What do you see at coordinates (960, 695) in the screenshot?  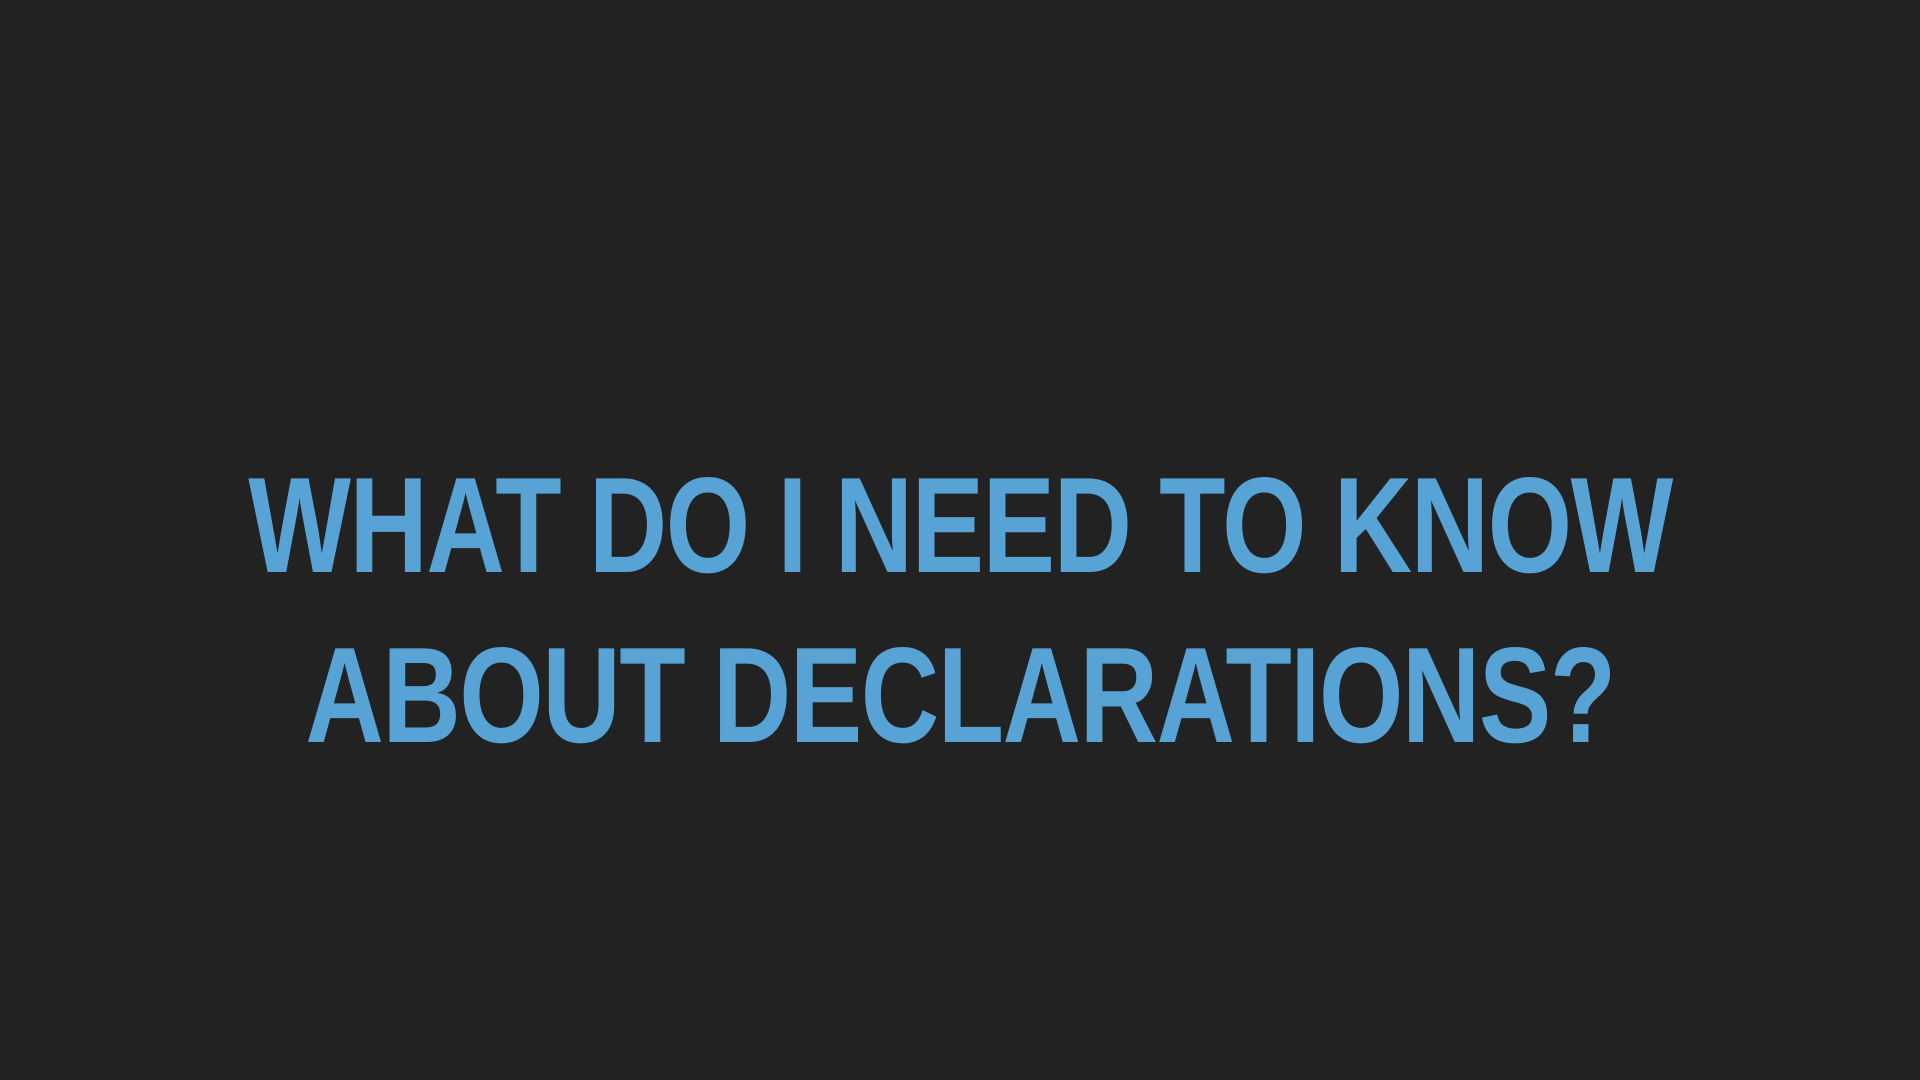 I see `slide-title-line-2: ABOUT DECLARATIONS?` at bounding box center [960, 695].